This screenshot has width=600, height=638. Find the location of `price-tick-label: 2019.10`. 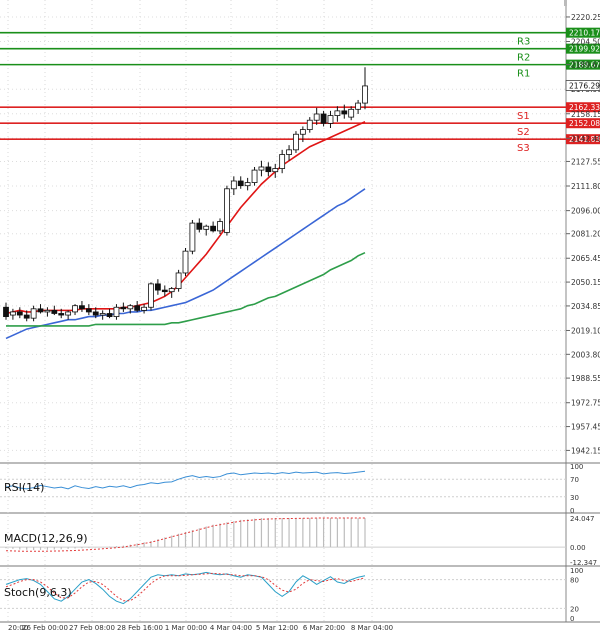

price-tick-label: 2019.10 is located at coordinates (585, 330).